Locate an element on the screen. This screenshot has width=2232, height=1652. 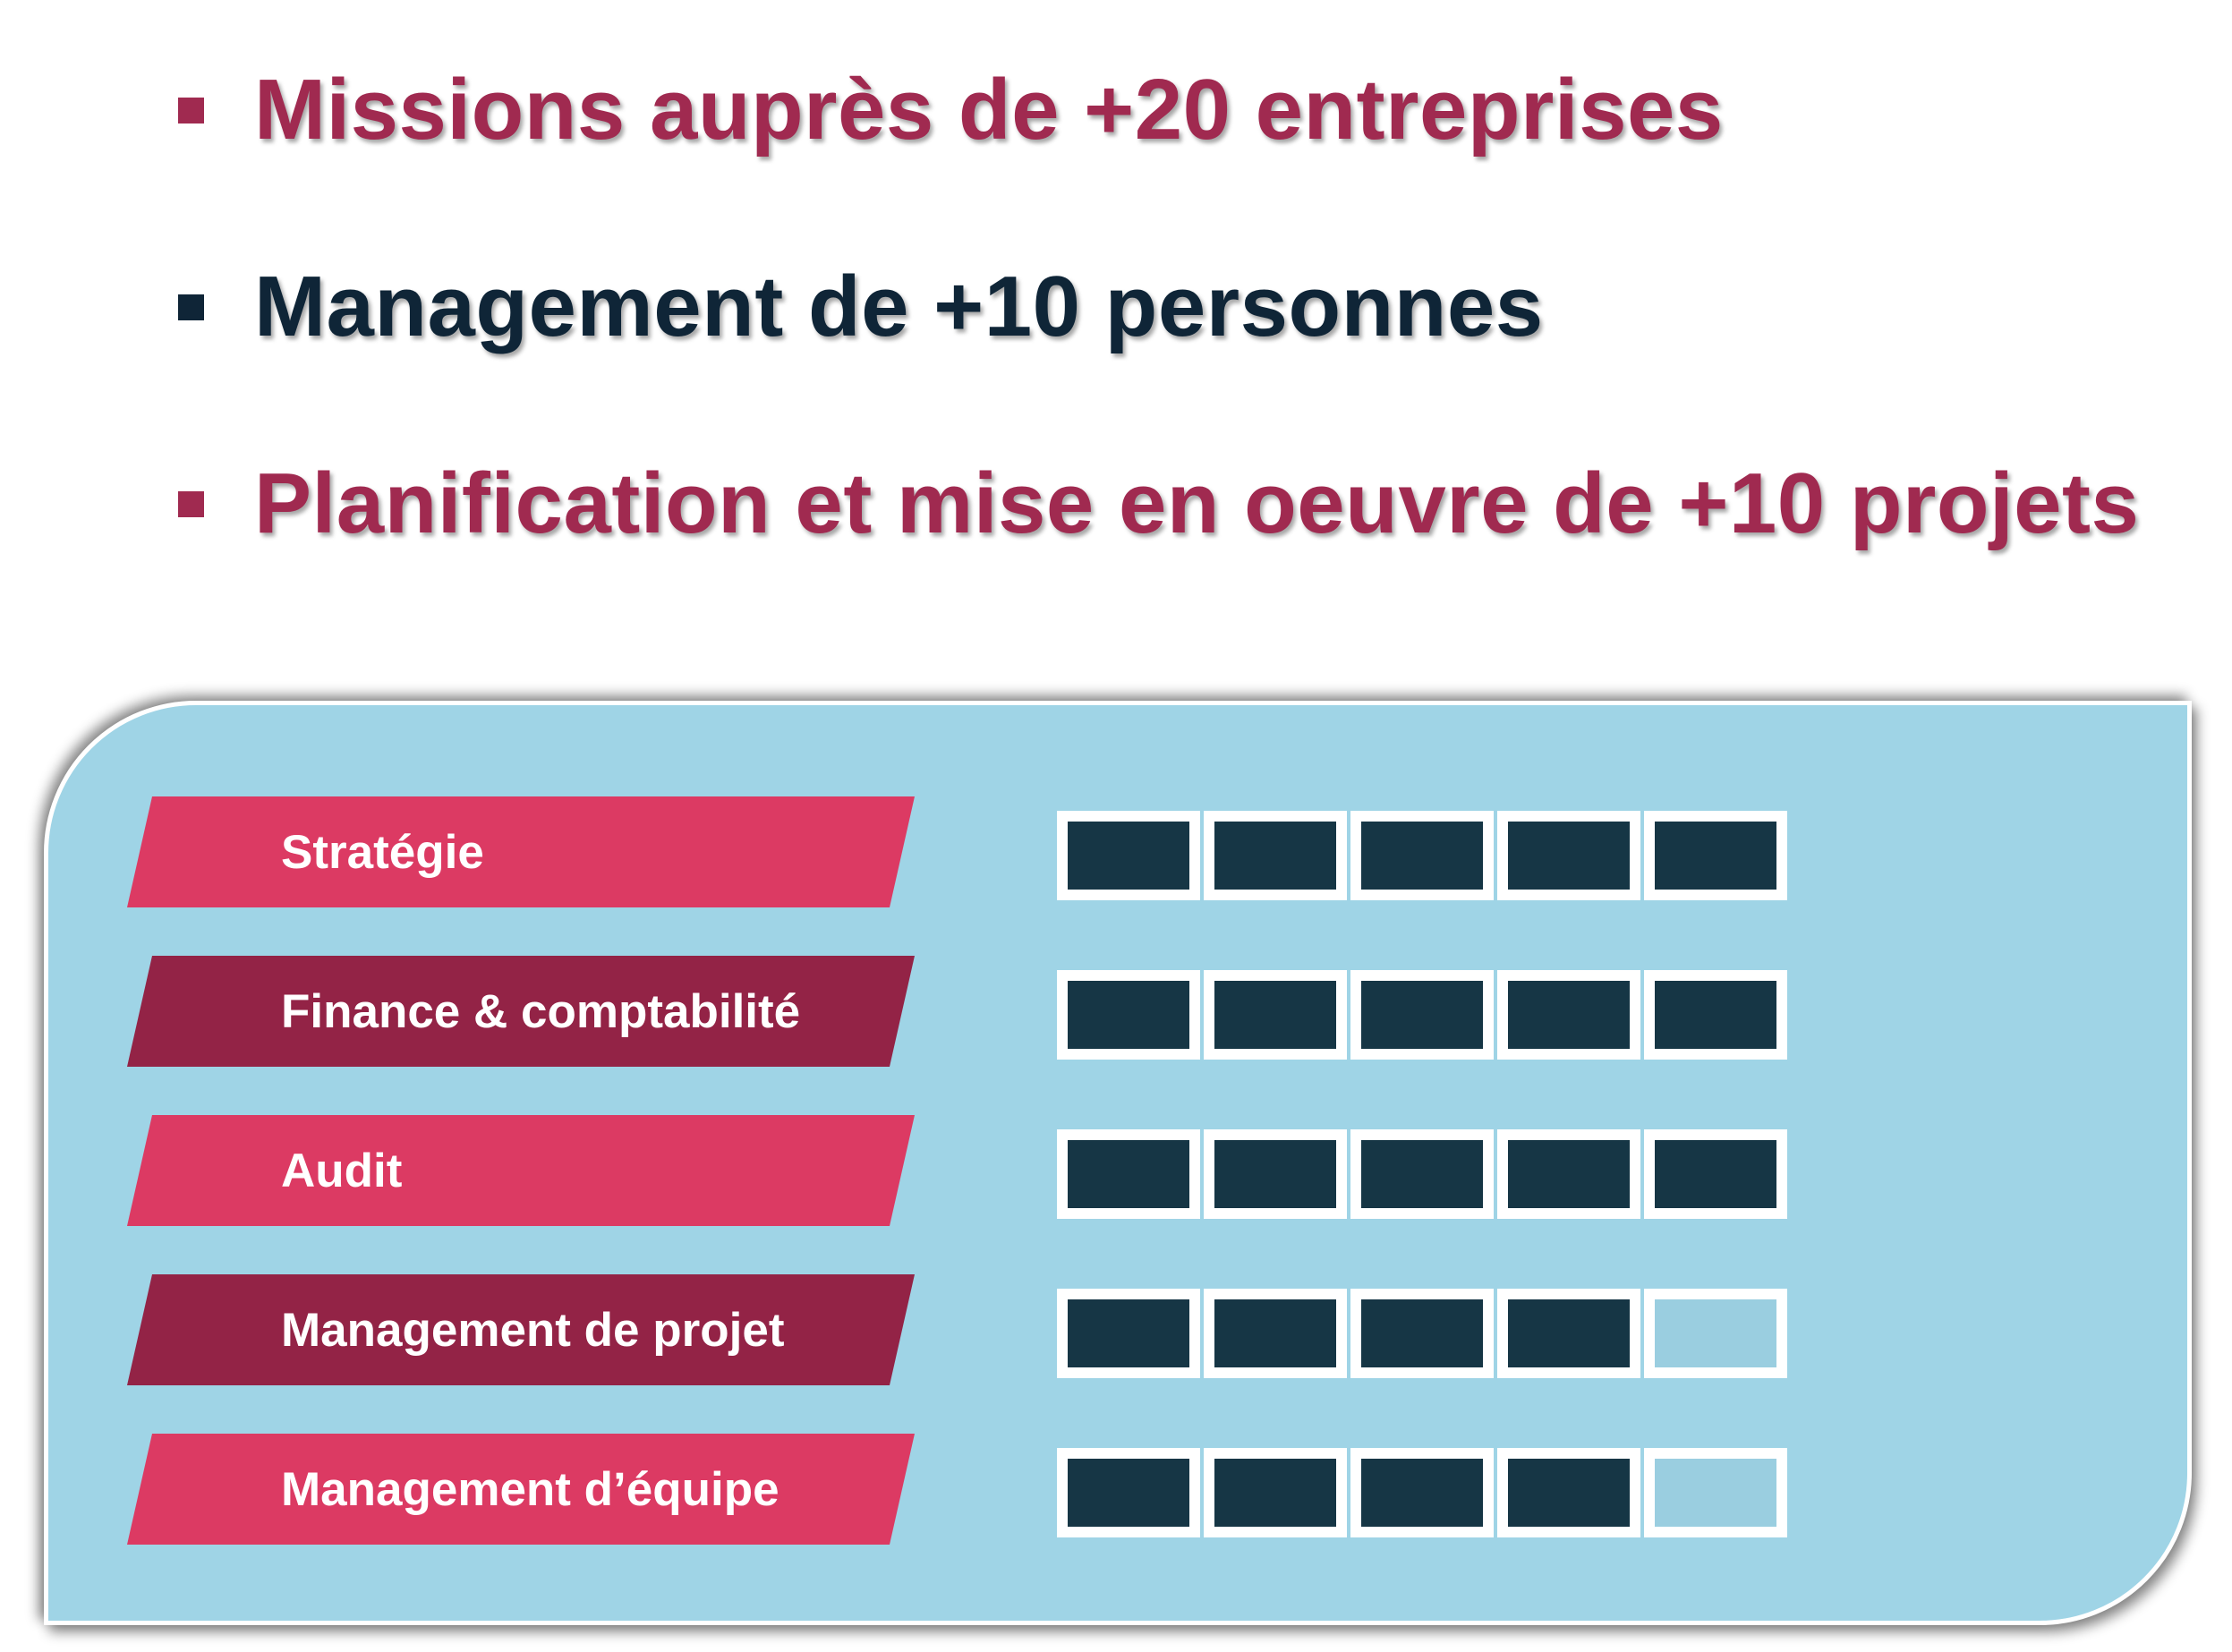
skill-row-audit: Audit is located at coordinates (1117, 1170).